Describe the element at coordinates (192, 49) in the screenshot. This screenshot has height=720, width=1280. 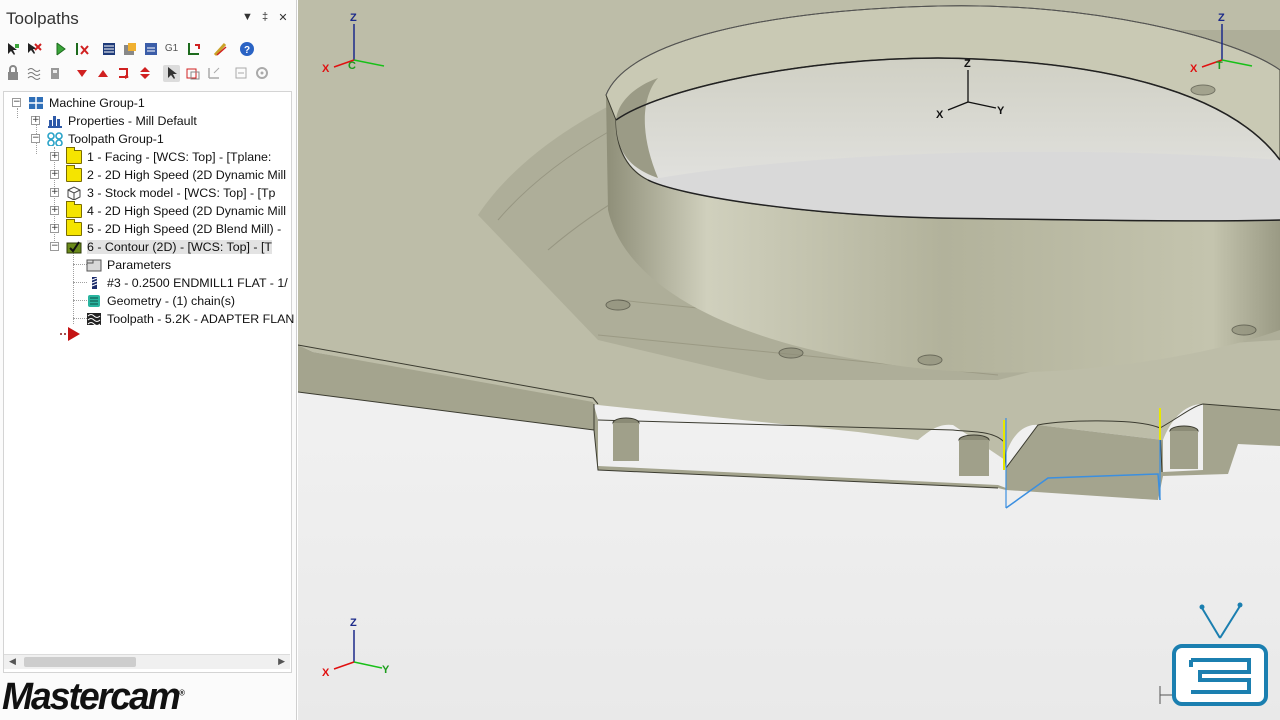
I see `post-selected-icon` at that location.